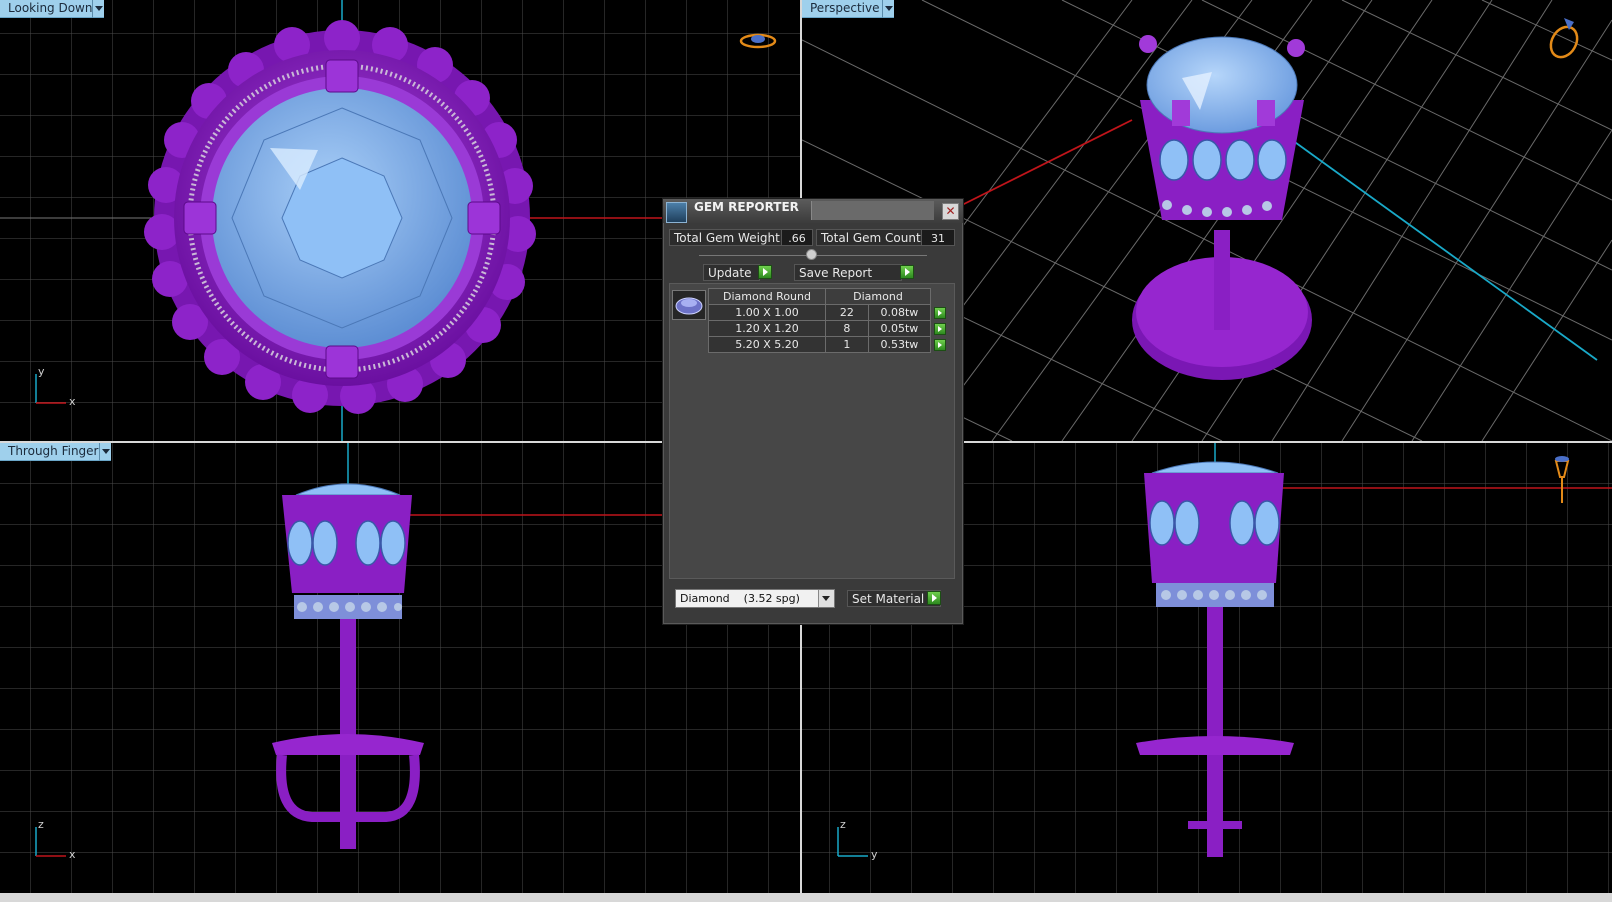 The width and height of the screenshot is (1612, 902). What do you see at coordinates (845, 9) in the screenshot?
I see `viewport-label-perspective: Perspective` at bounding box center [845, 9].